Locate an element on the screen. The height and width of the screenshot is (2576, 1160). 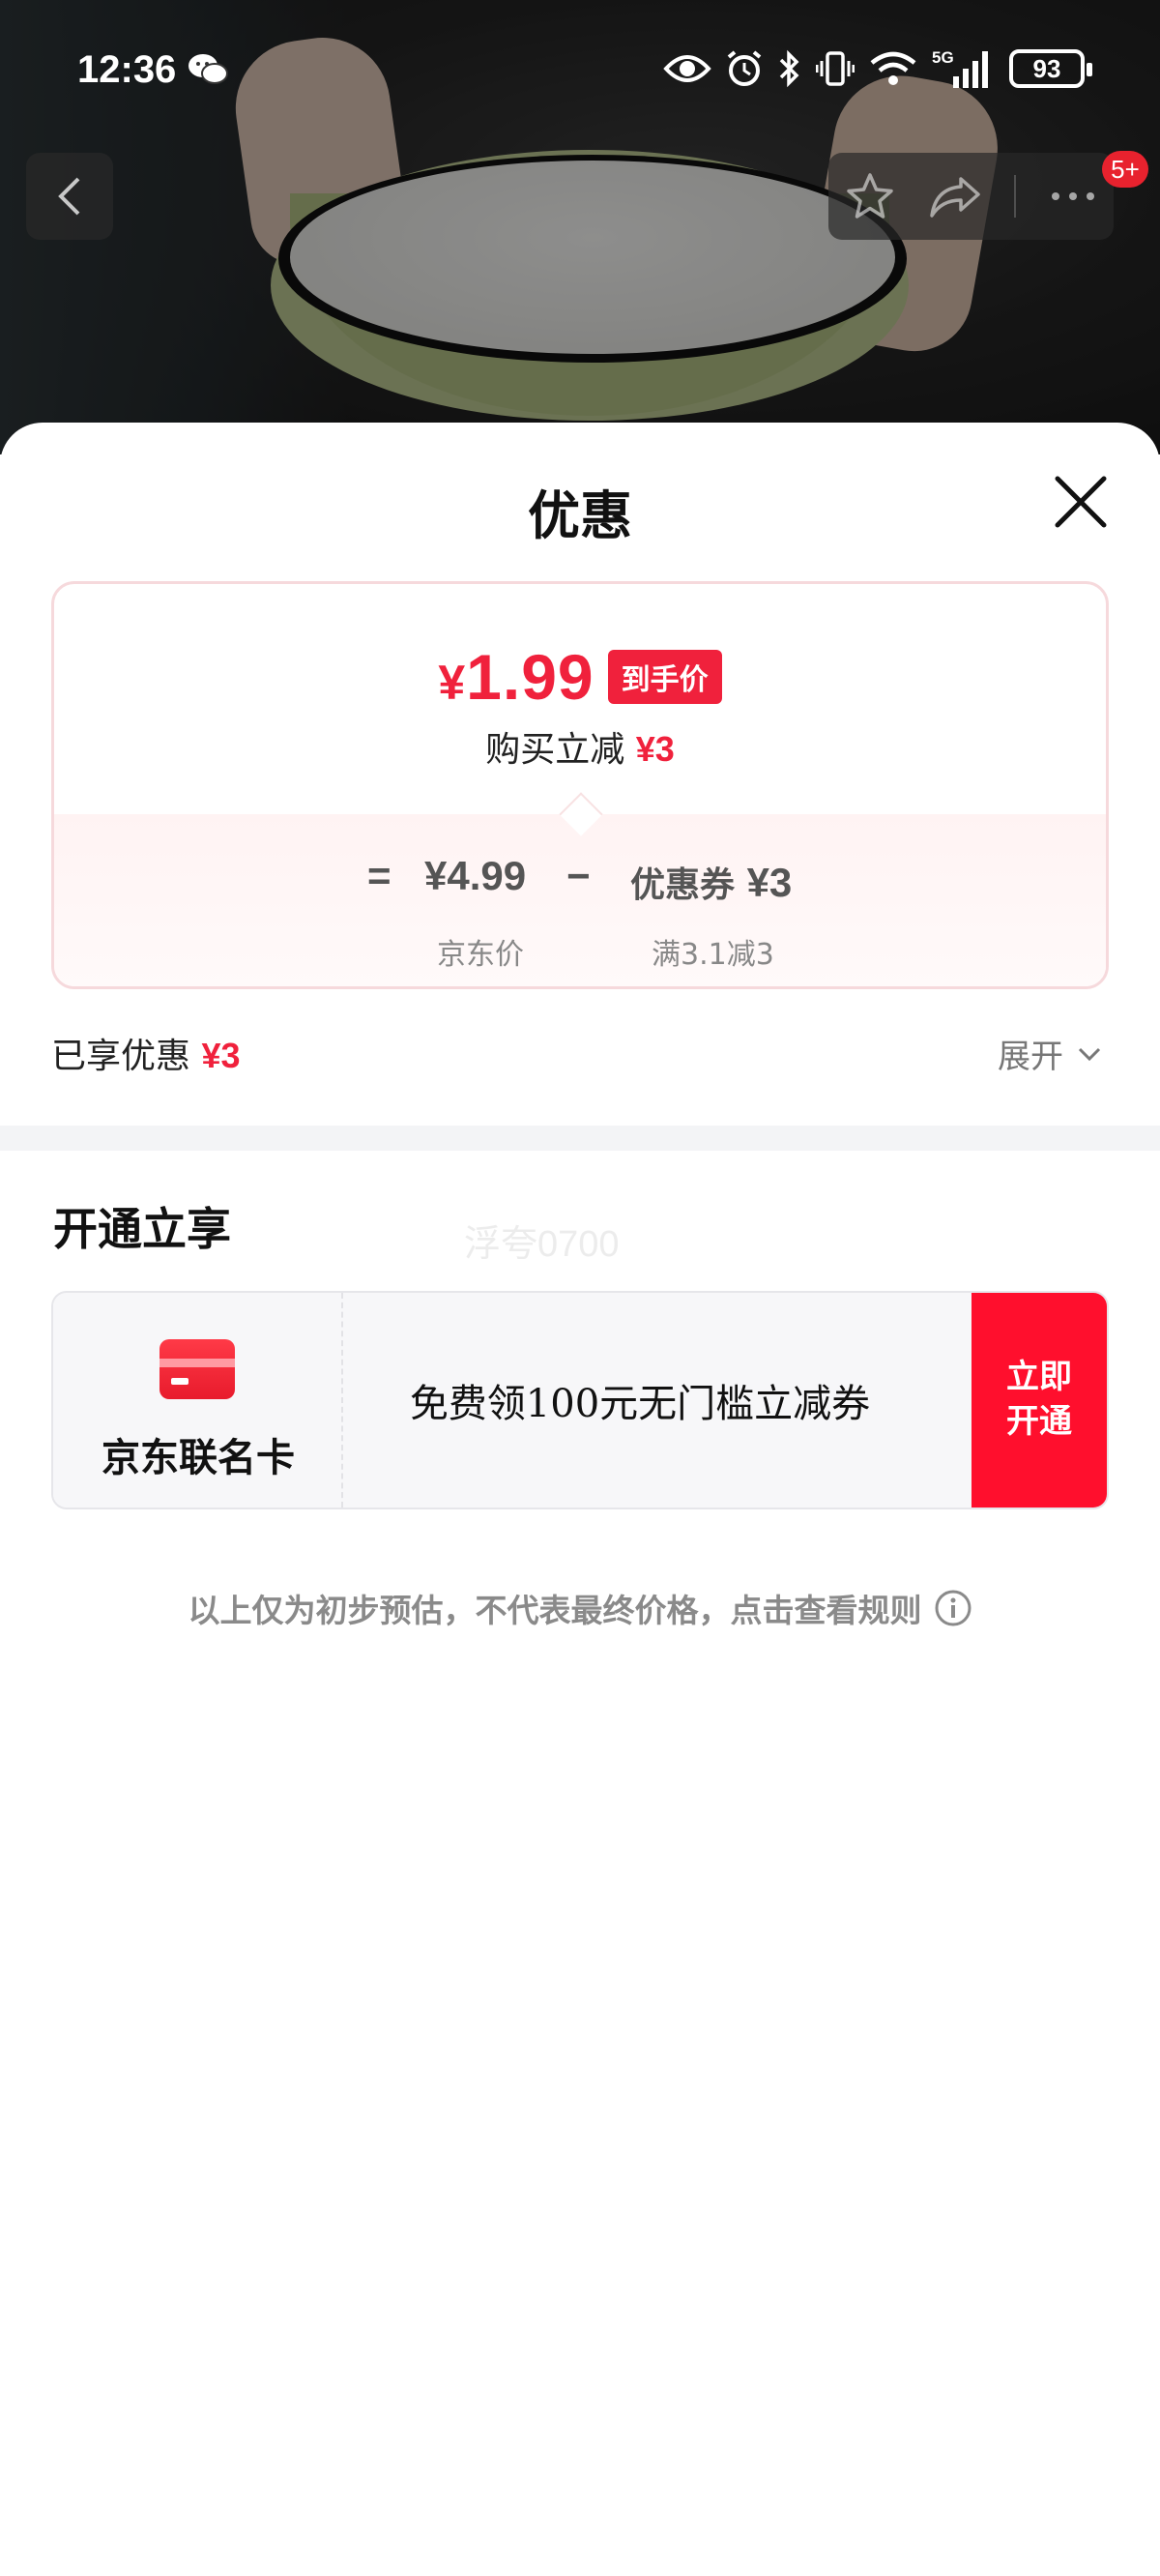
bluetooth-icon is located at coordinates (789, 68).